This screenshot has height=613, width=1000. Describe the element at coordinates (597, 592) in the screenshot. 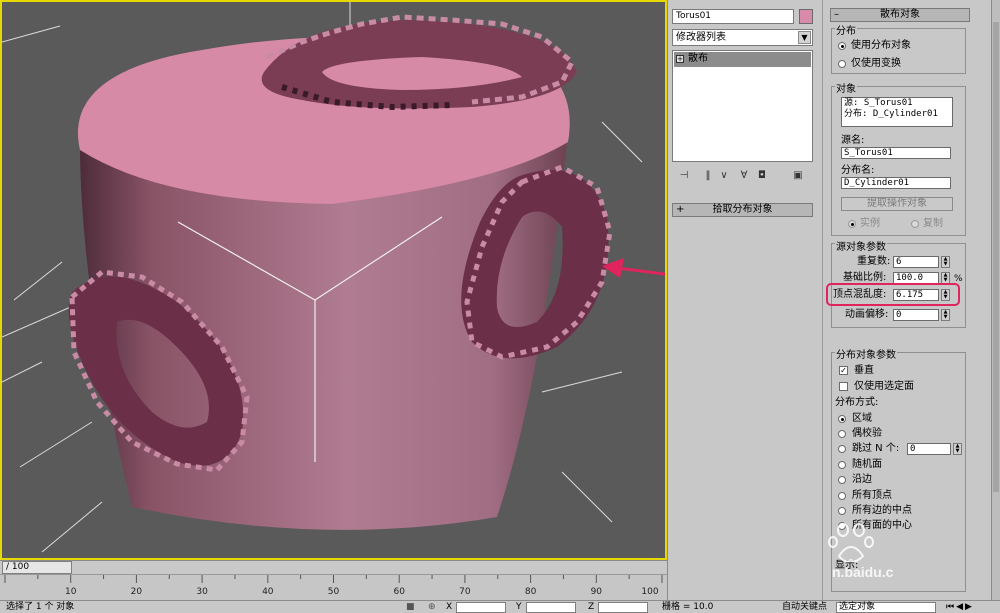

I see `ruler-tick-label: 90` at that location.